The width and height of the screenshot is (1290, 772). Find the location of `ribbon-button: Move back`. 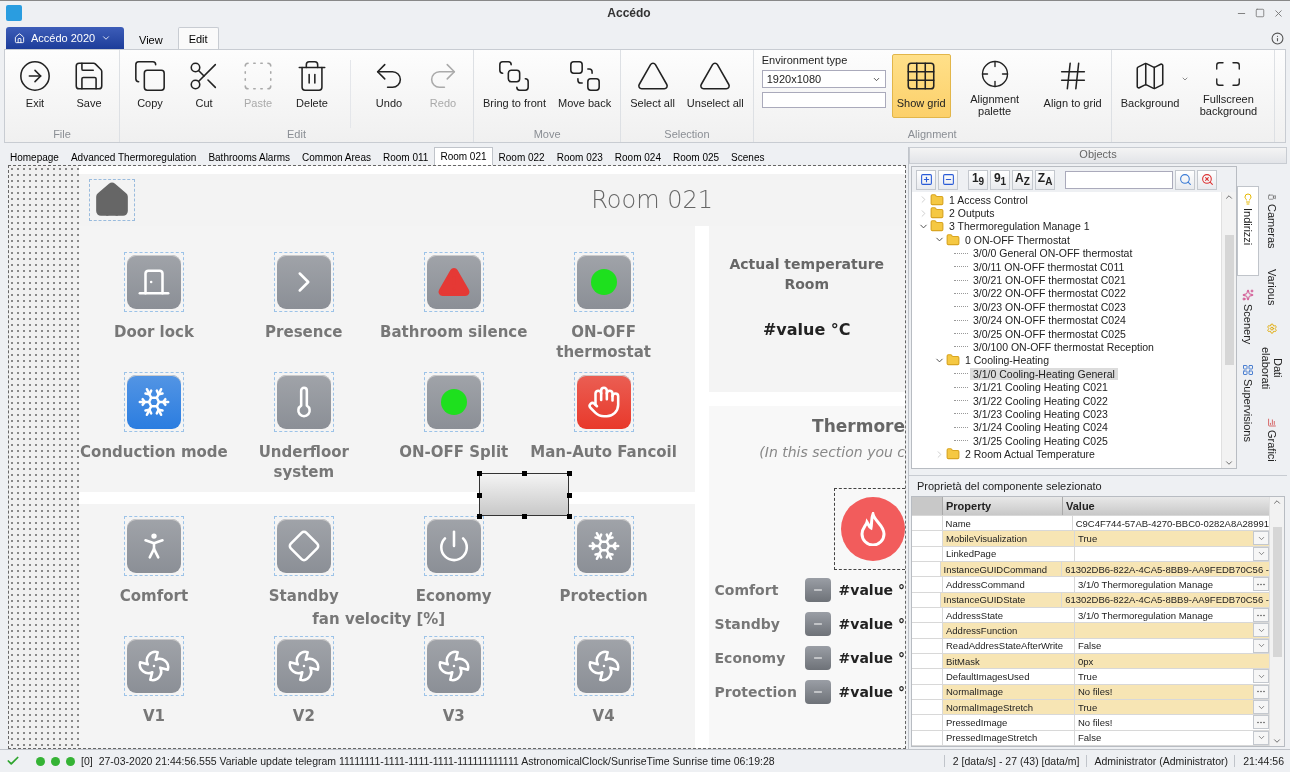

ribbon-button: Move back is located at coordinates (585, 86).